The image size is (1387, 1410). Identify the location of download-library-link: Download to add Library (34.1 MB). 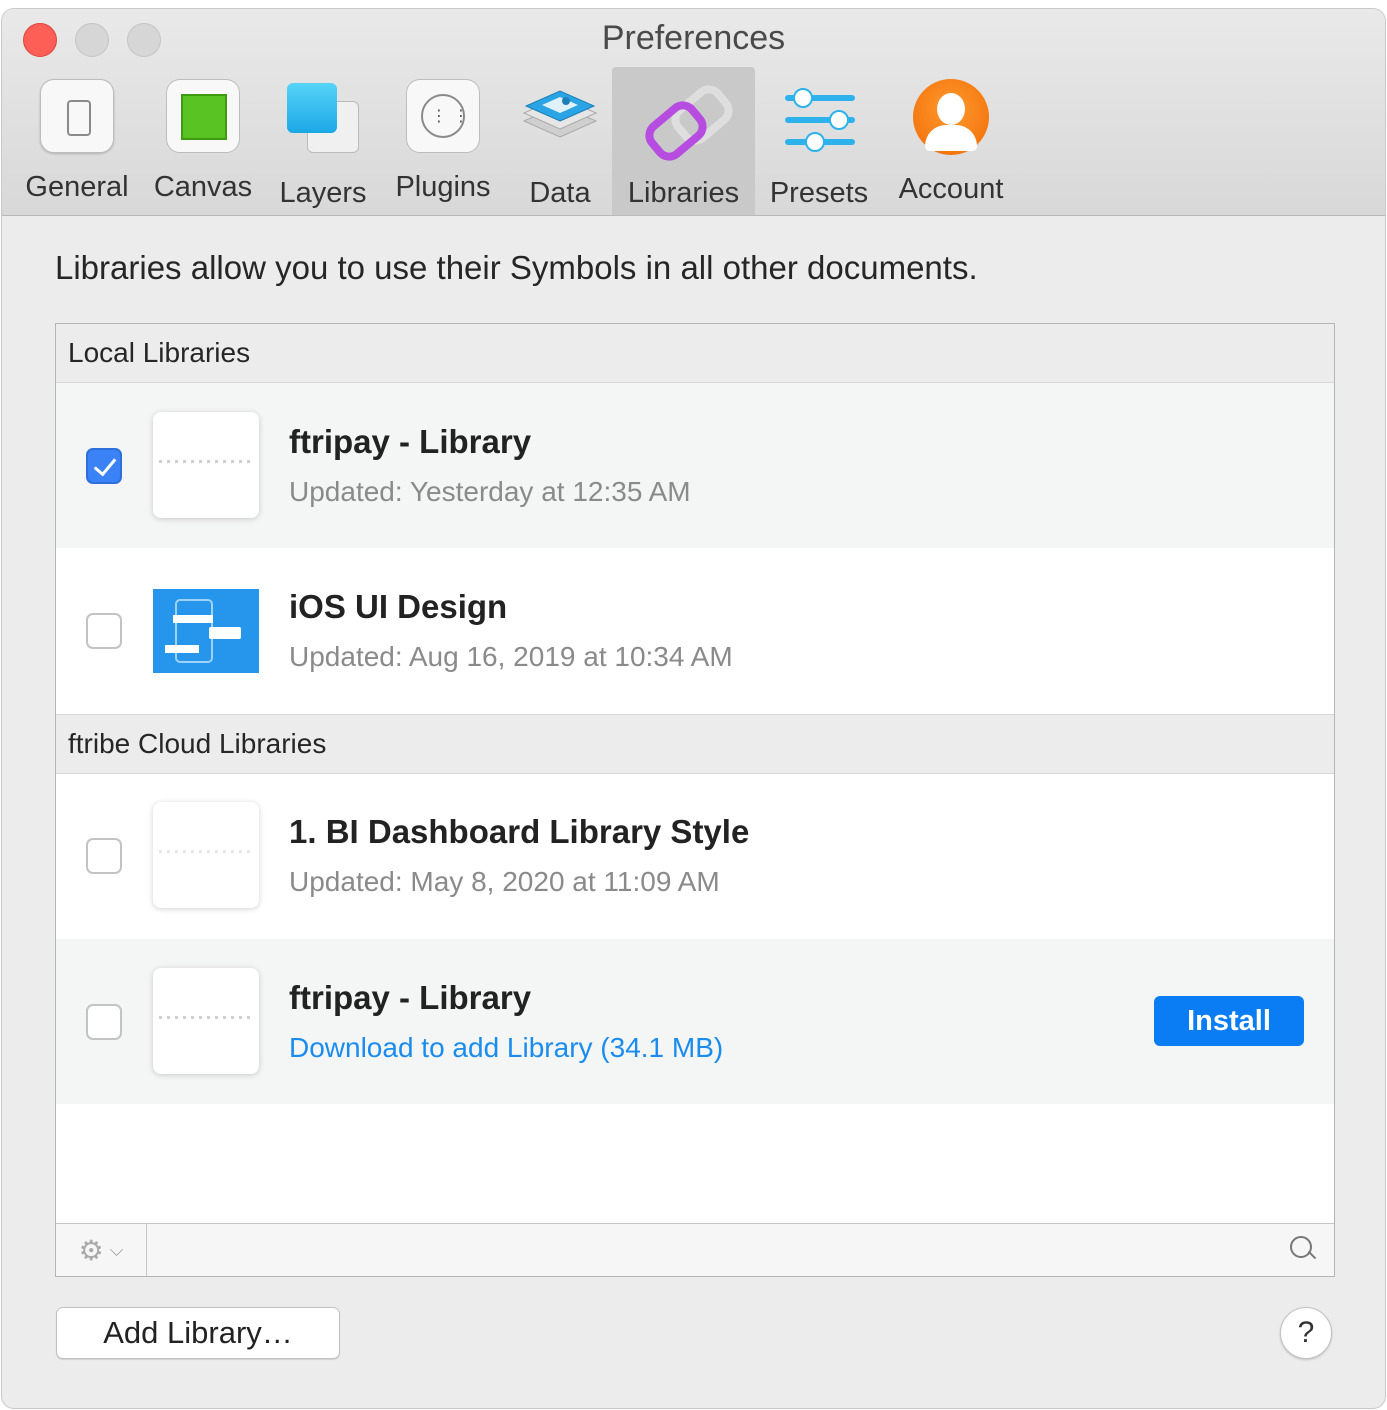
(506, 1048).